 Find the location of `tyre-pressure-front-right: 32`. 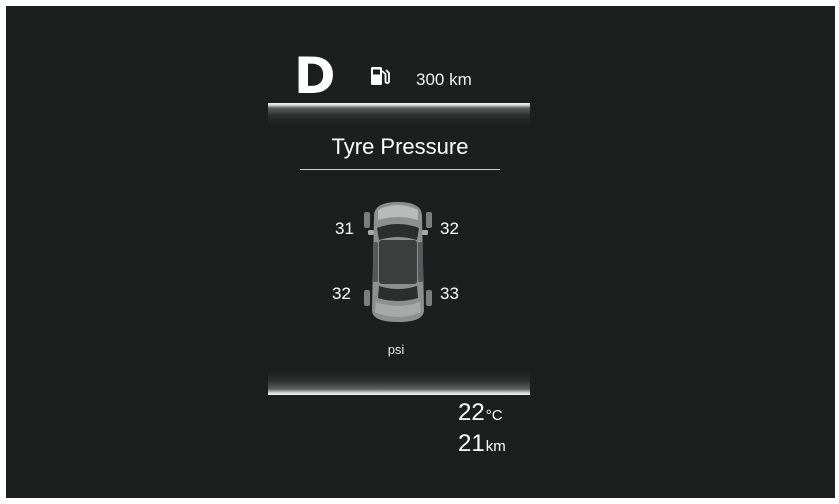

tyre-pressure-front-right: 32 is located at coordinates (449, 228).